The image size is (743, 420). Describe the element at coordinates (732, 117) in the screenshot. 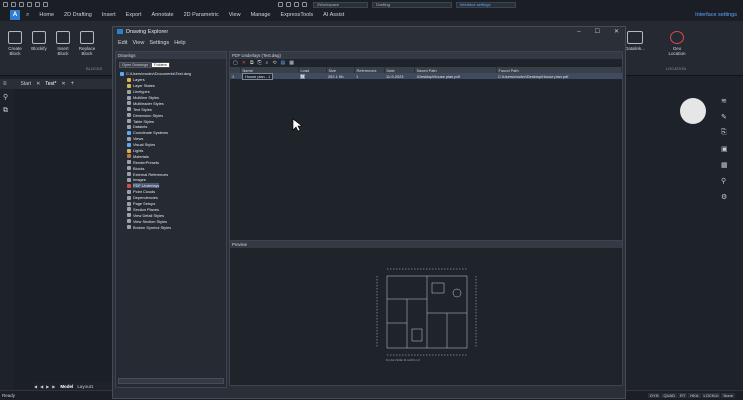

I see `edit-icon: ✎` at that location.